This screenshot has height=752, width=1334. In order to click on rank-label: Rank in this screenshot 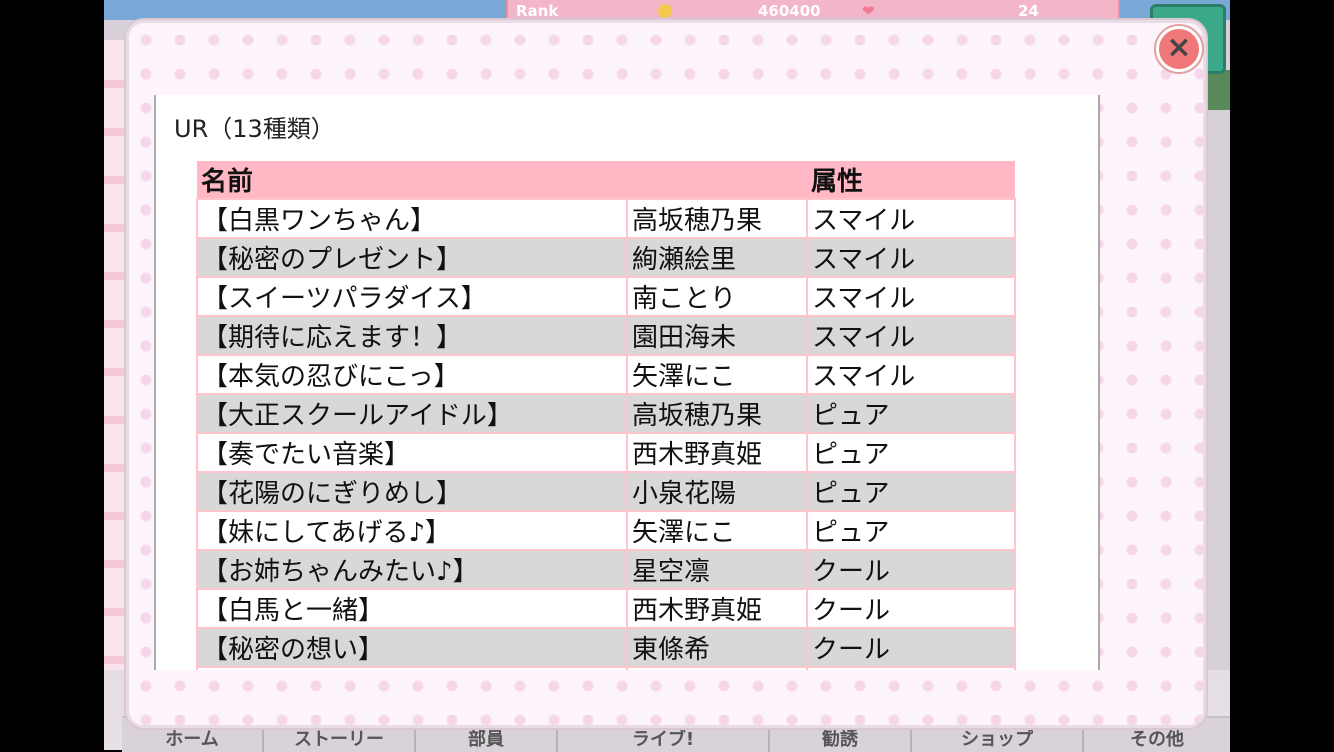, I will do `click(537, 11)`.